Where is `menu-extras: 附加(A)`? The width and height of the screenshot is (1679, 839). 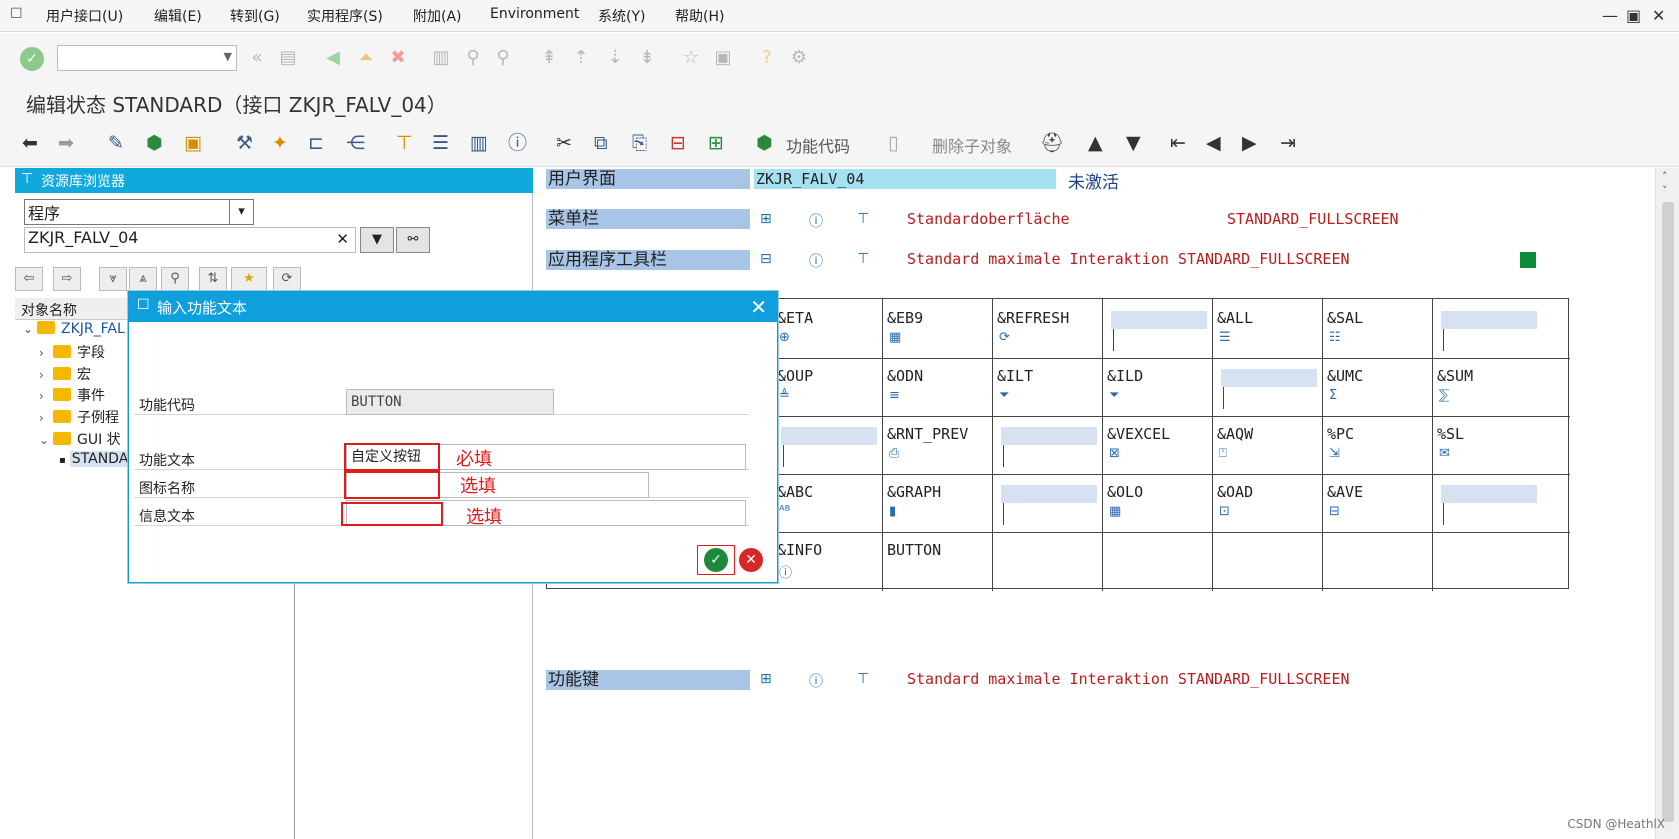
menu-extras: 附加(A) is located at coordinates (437, 16).